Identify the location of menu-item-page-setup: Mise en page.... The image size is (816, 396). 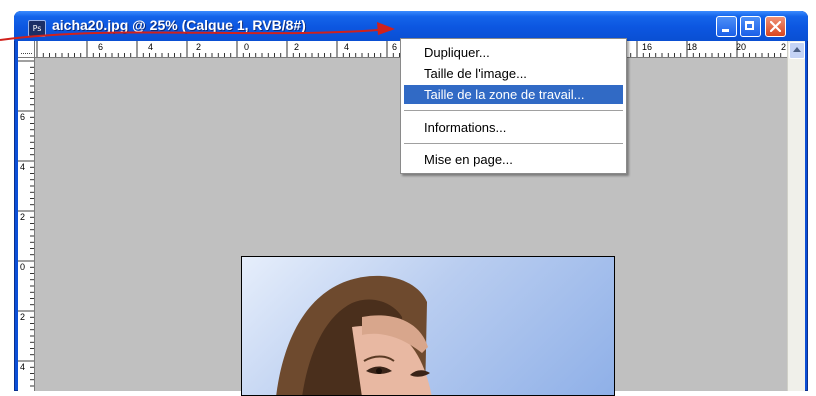
(513, 159).